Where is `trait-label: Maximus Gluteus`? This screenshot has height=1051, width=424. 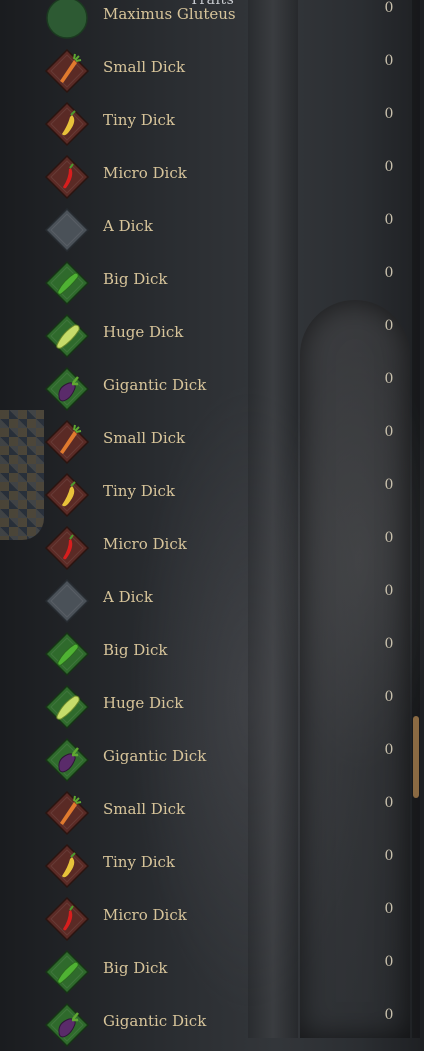 trait-label: Maximus Gluteus is located at coordinates (169, 14).